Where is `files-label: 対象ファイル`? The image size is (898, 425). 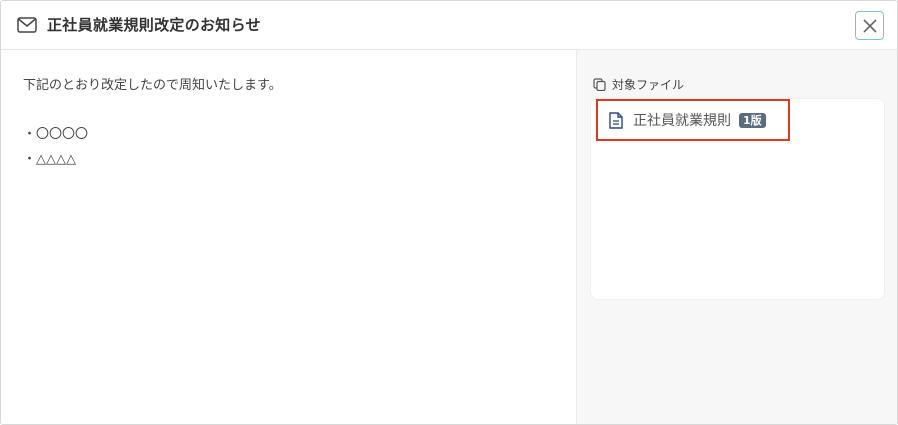
files-label: 対象ファイル is located at coordinates (648, 85).